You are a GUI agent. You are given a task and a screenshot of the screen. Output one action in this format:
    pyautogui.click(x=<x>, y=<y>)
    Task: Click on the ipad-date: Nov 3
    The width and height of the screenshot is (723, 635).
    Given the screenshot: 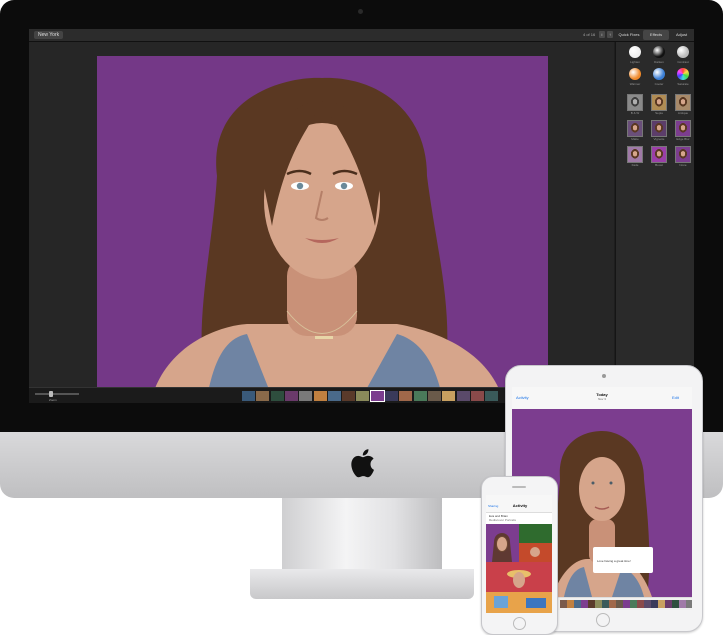 What is the action you would take?
    pyautogui.click(x=602, y=399)
    